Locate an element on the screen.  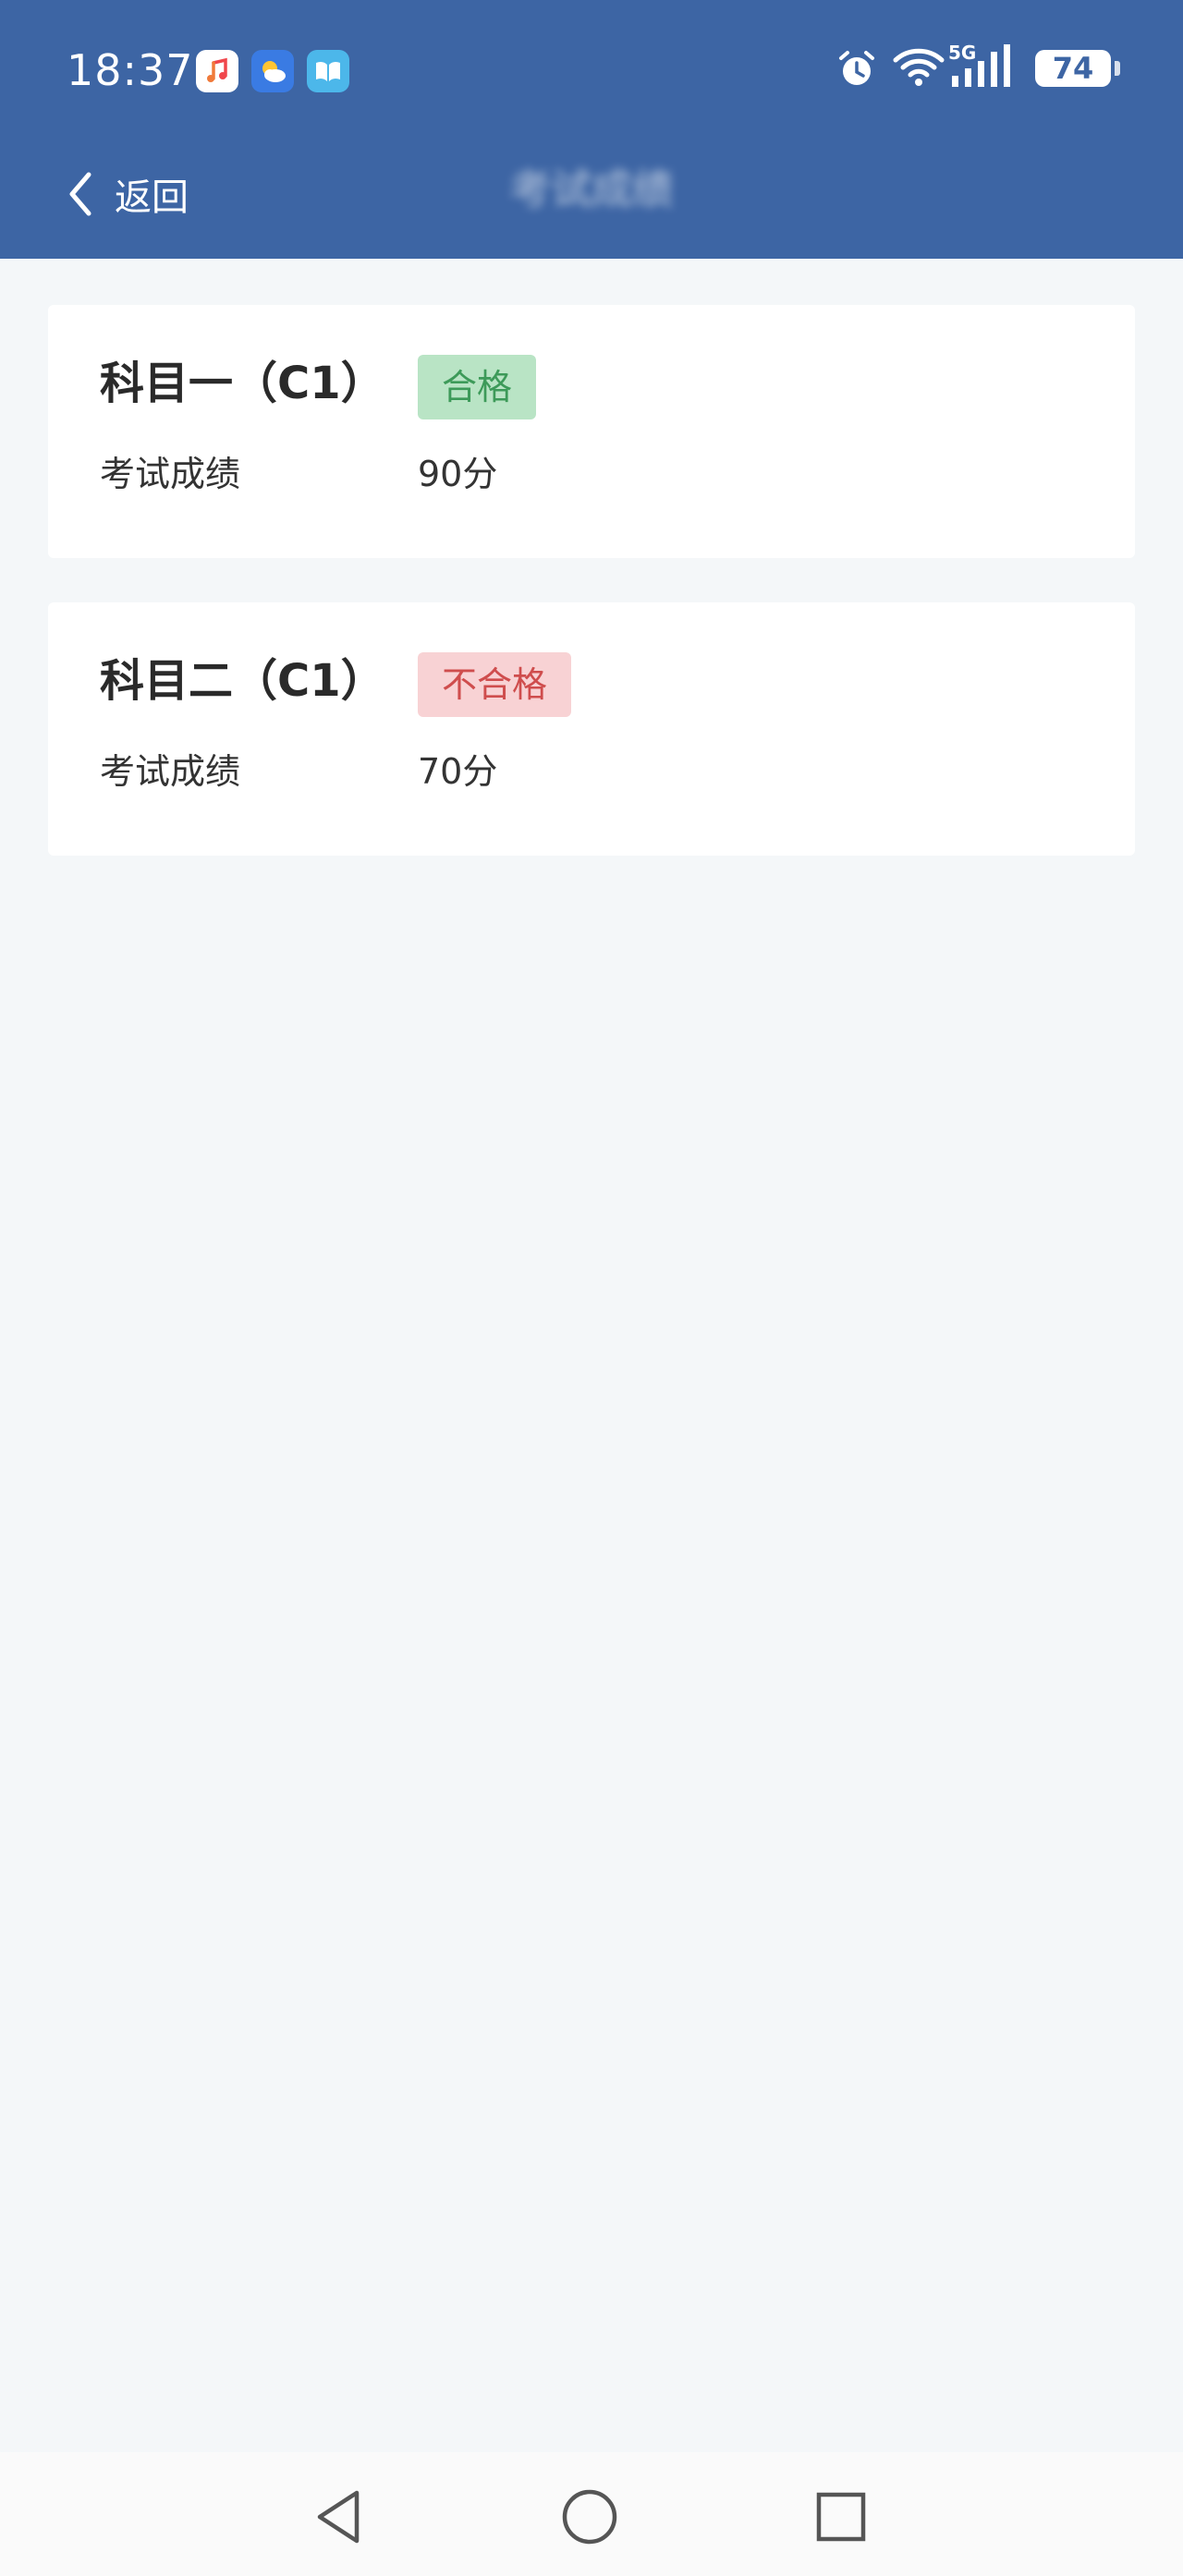
result-card: 科目一（C1） 合格 考试成绩 90分 is located at coordinates (592, 431).